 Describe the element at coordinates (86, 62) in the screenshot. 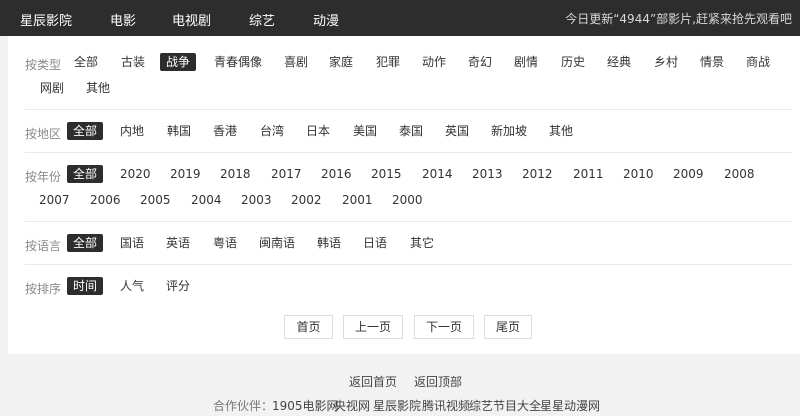

I see `filter-type-all: 全部` at that location.